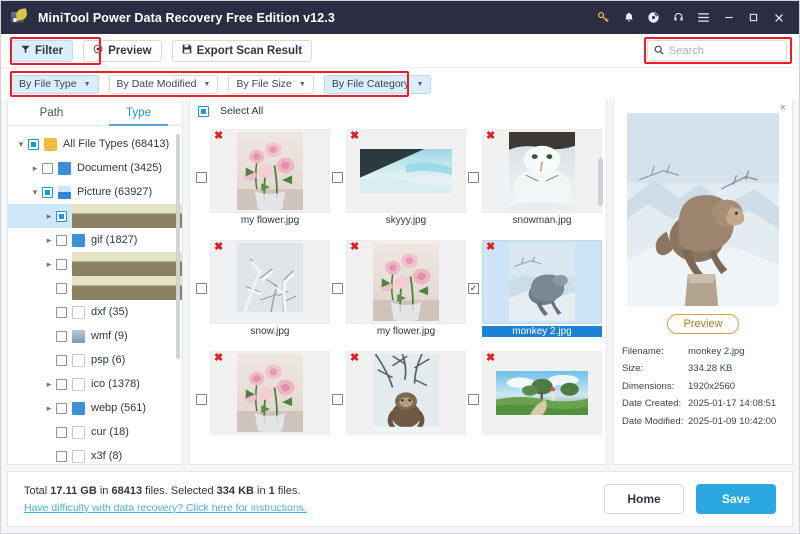 The width and height of the screenshot is (800, 534). I want to click on select-all-checkbox, so click(203, 111).